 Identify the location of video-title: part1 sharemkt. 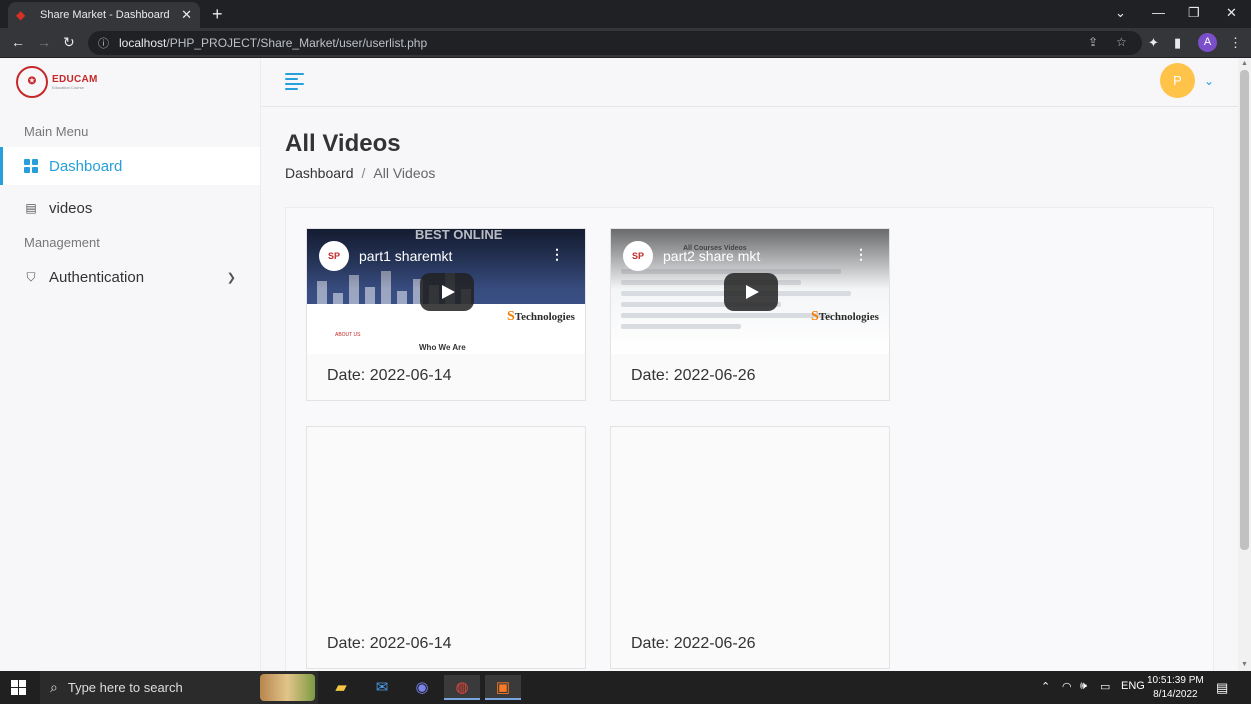
(405, 256).